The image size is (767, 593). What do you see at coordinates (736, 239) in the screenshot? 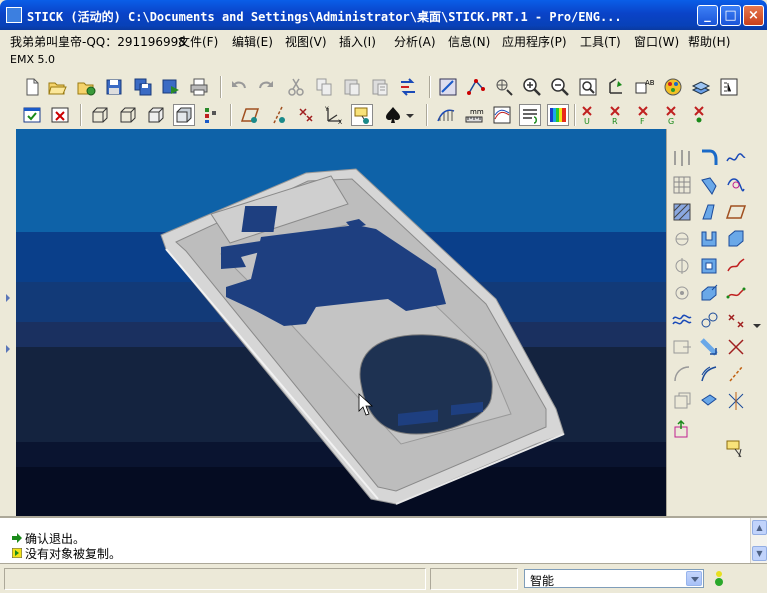
I see `solid-icon` at bounding box center [736, 239].